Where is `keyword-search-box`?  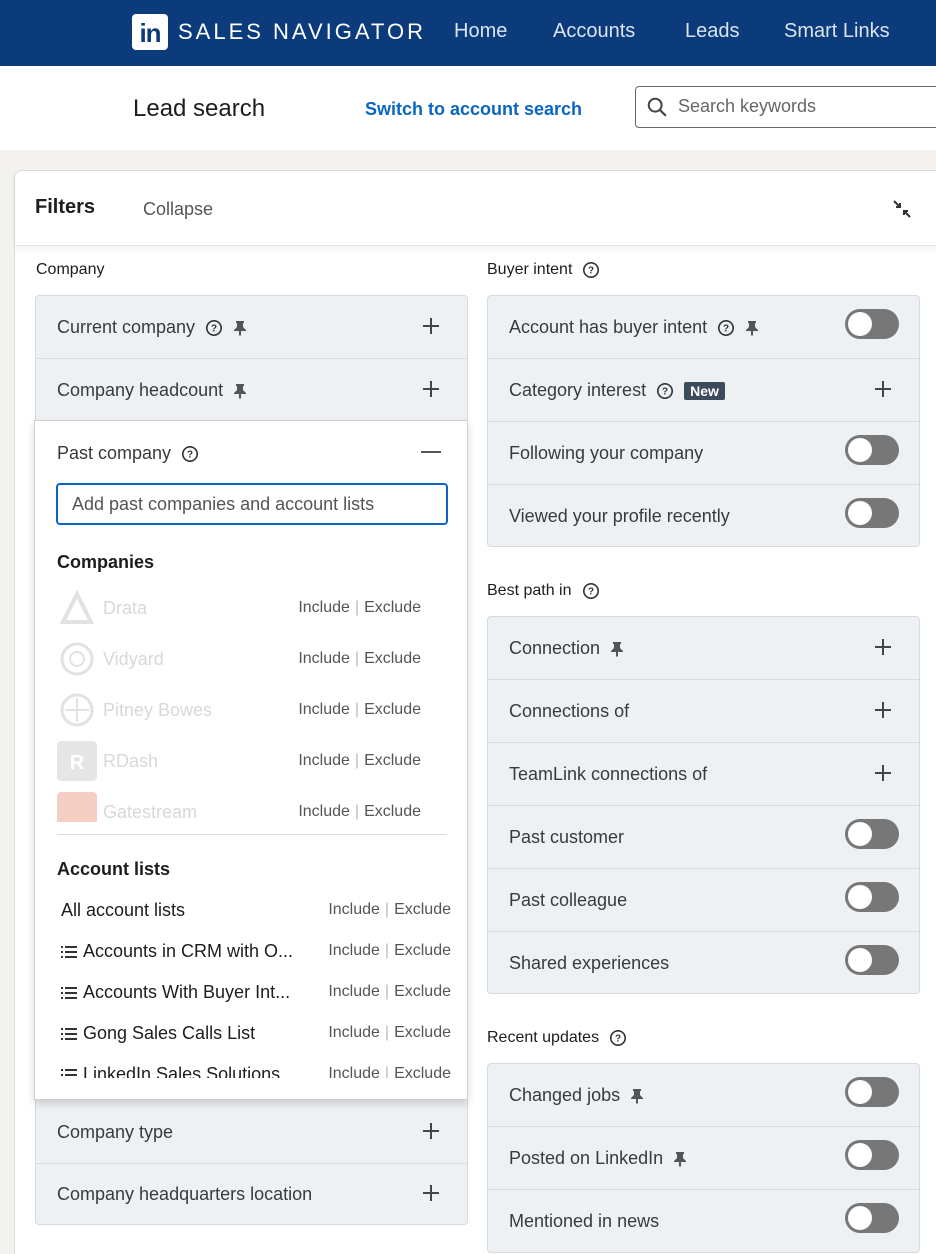 keyword-search-box is located at coordinates (785, 107).